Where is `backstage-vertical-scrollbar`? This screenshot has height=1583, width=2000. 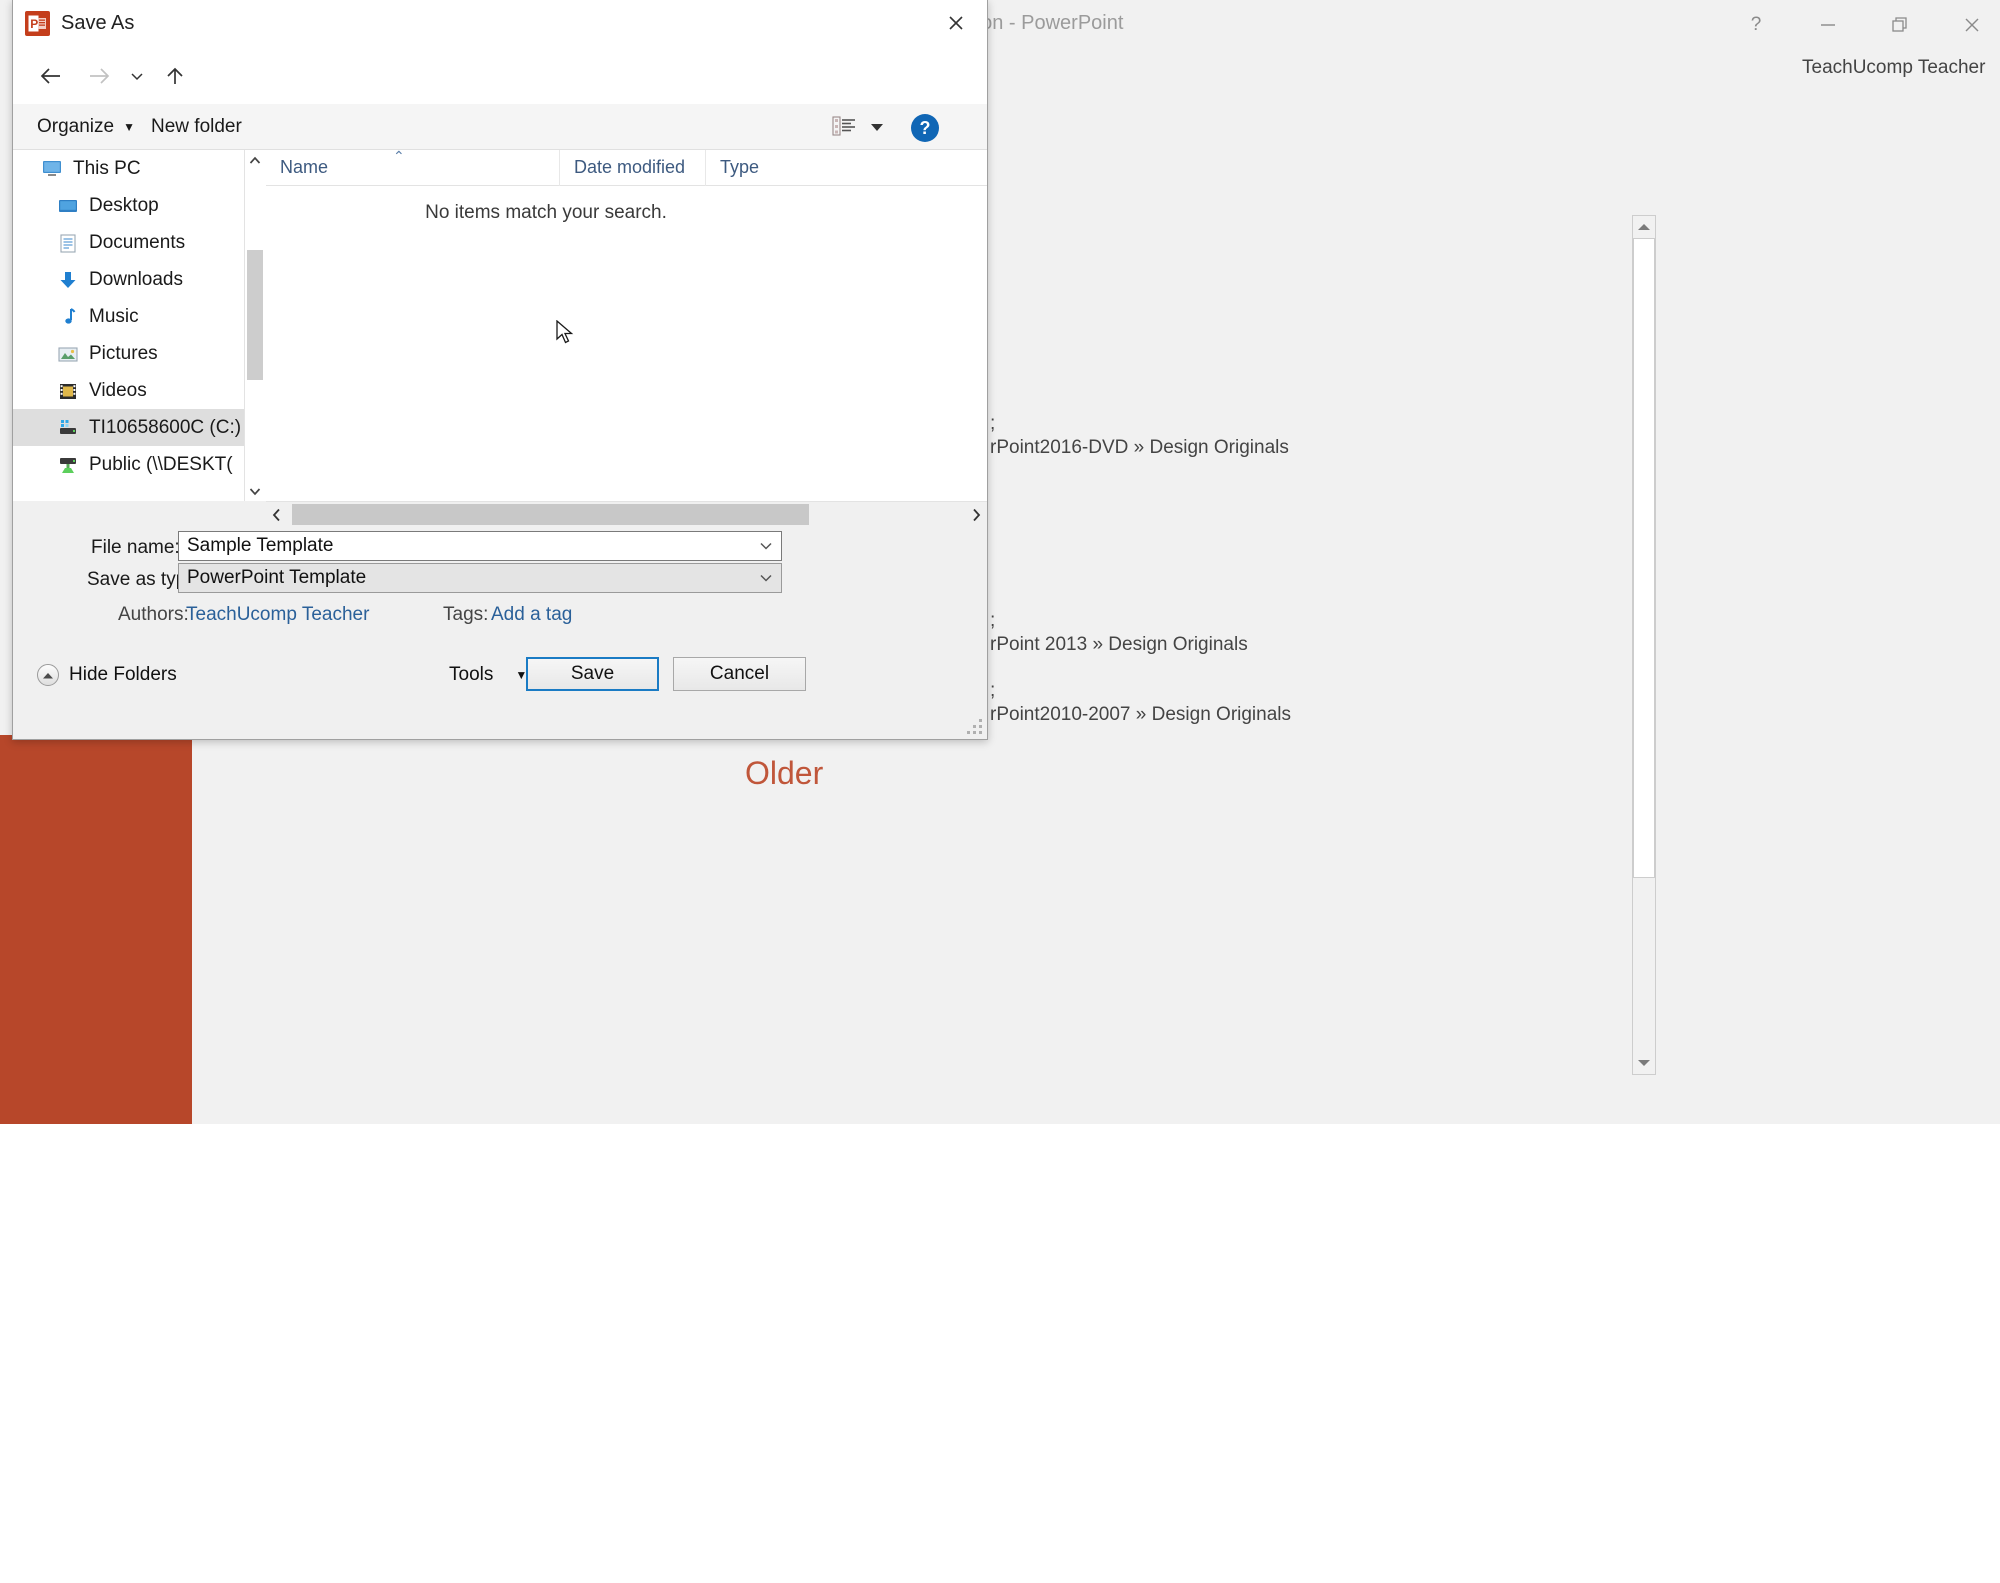 backstage-vertical-scrollbar is located at coordinates (1644, 645).